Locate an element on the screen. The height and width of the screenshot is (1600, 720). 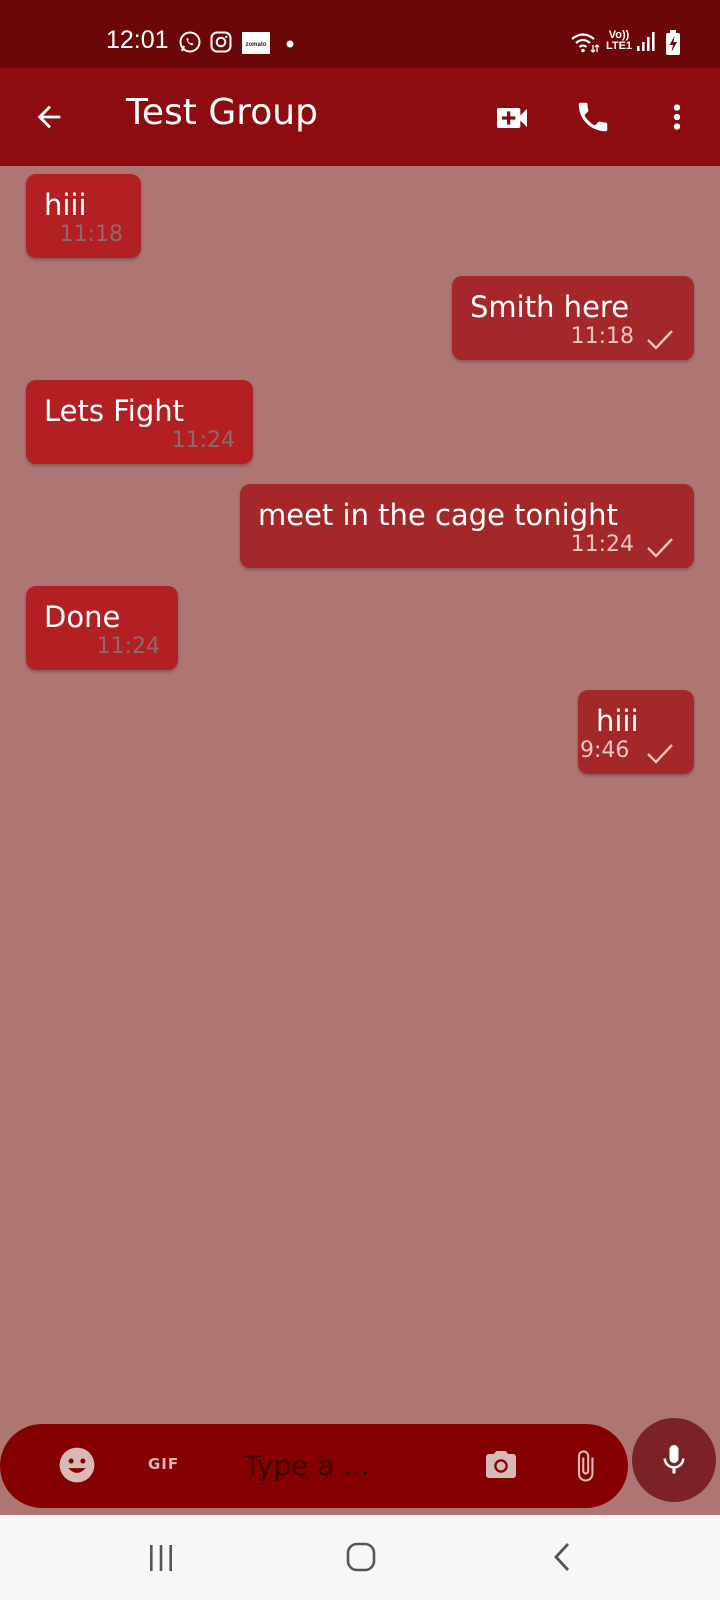
message-bubble-incoming: Lets Fight 11:24 is located at coordinates (139, 422).